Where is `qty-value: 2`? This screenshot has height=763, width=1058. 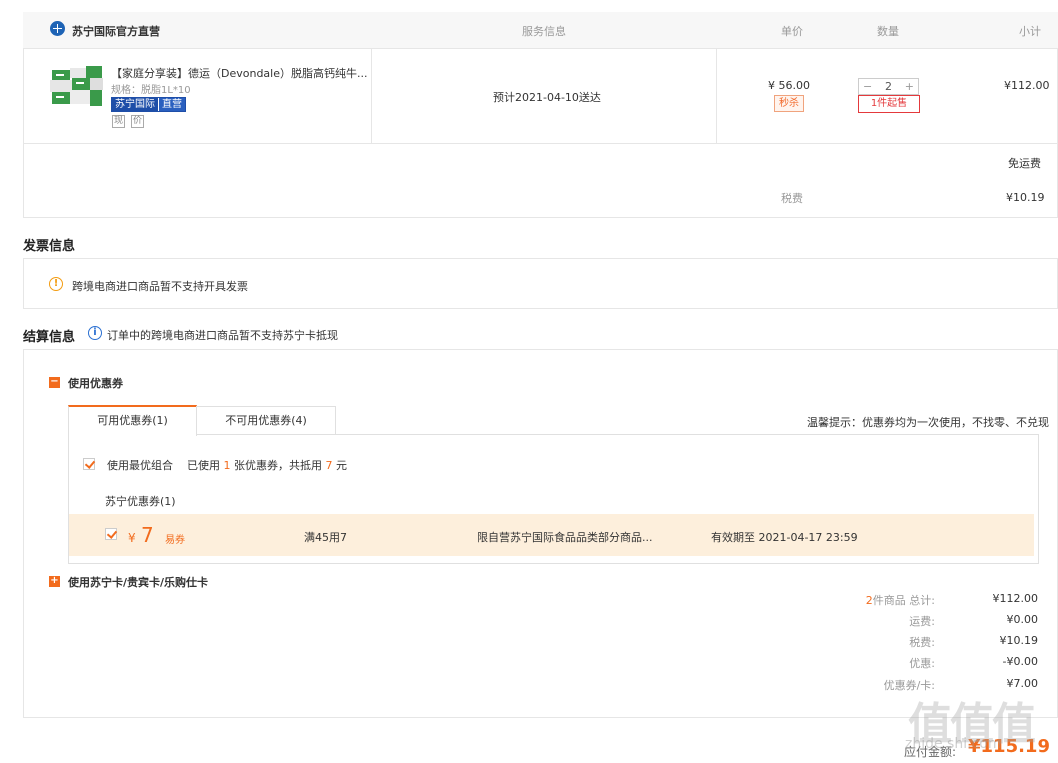
qty-value: 2 is located at coordinates (888, 86).